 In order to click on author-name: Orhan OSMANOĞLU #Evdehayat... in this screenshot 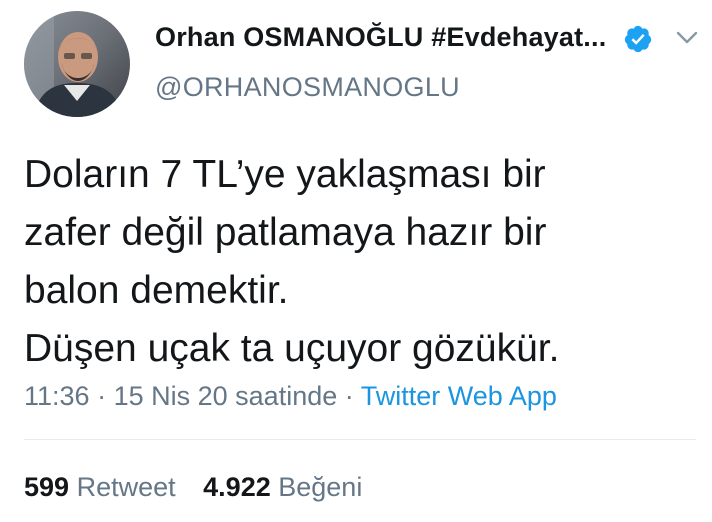, I will do `click(380, 37)`.